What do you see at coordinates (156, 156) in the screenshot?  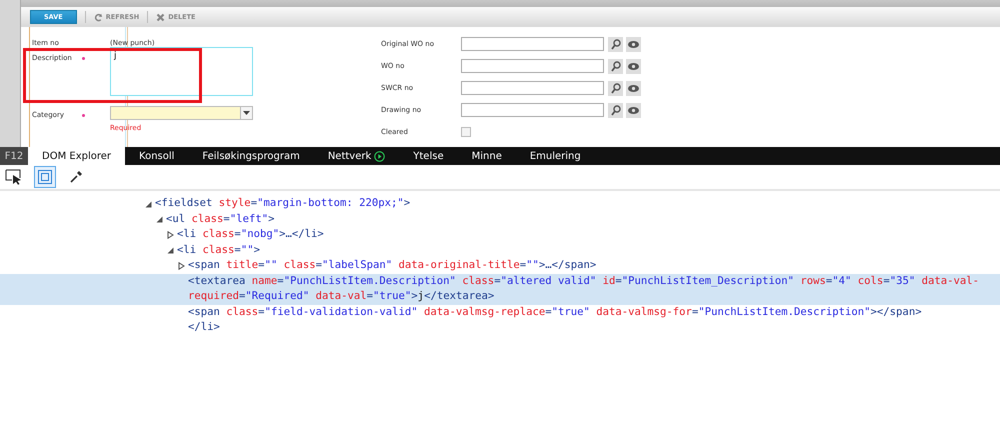 I see `devtools-tab: Konsoll` at bounding box center [156, 156].